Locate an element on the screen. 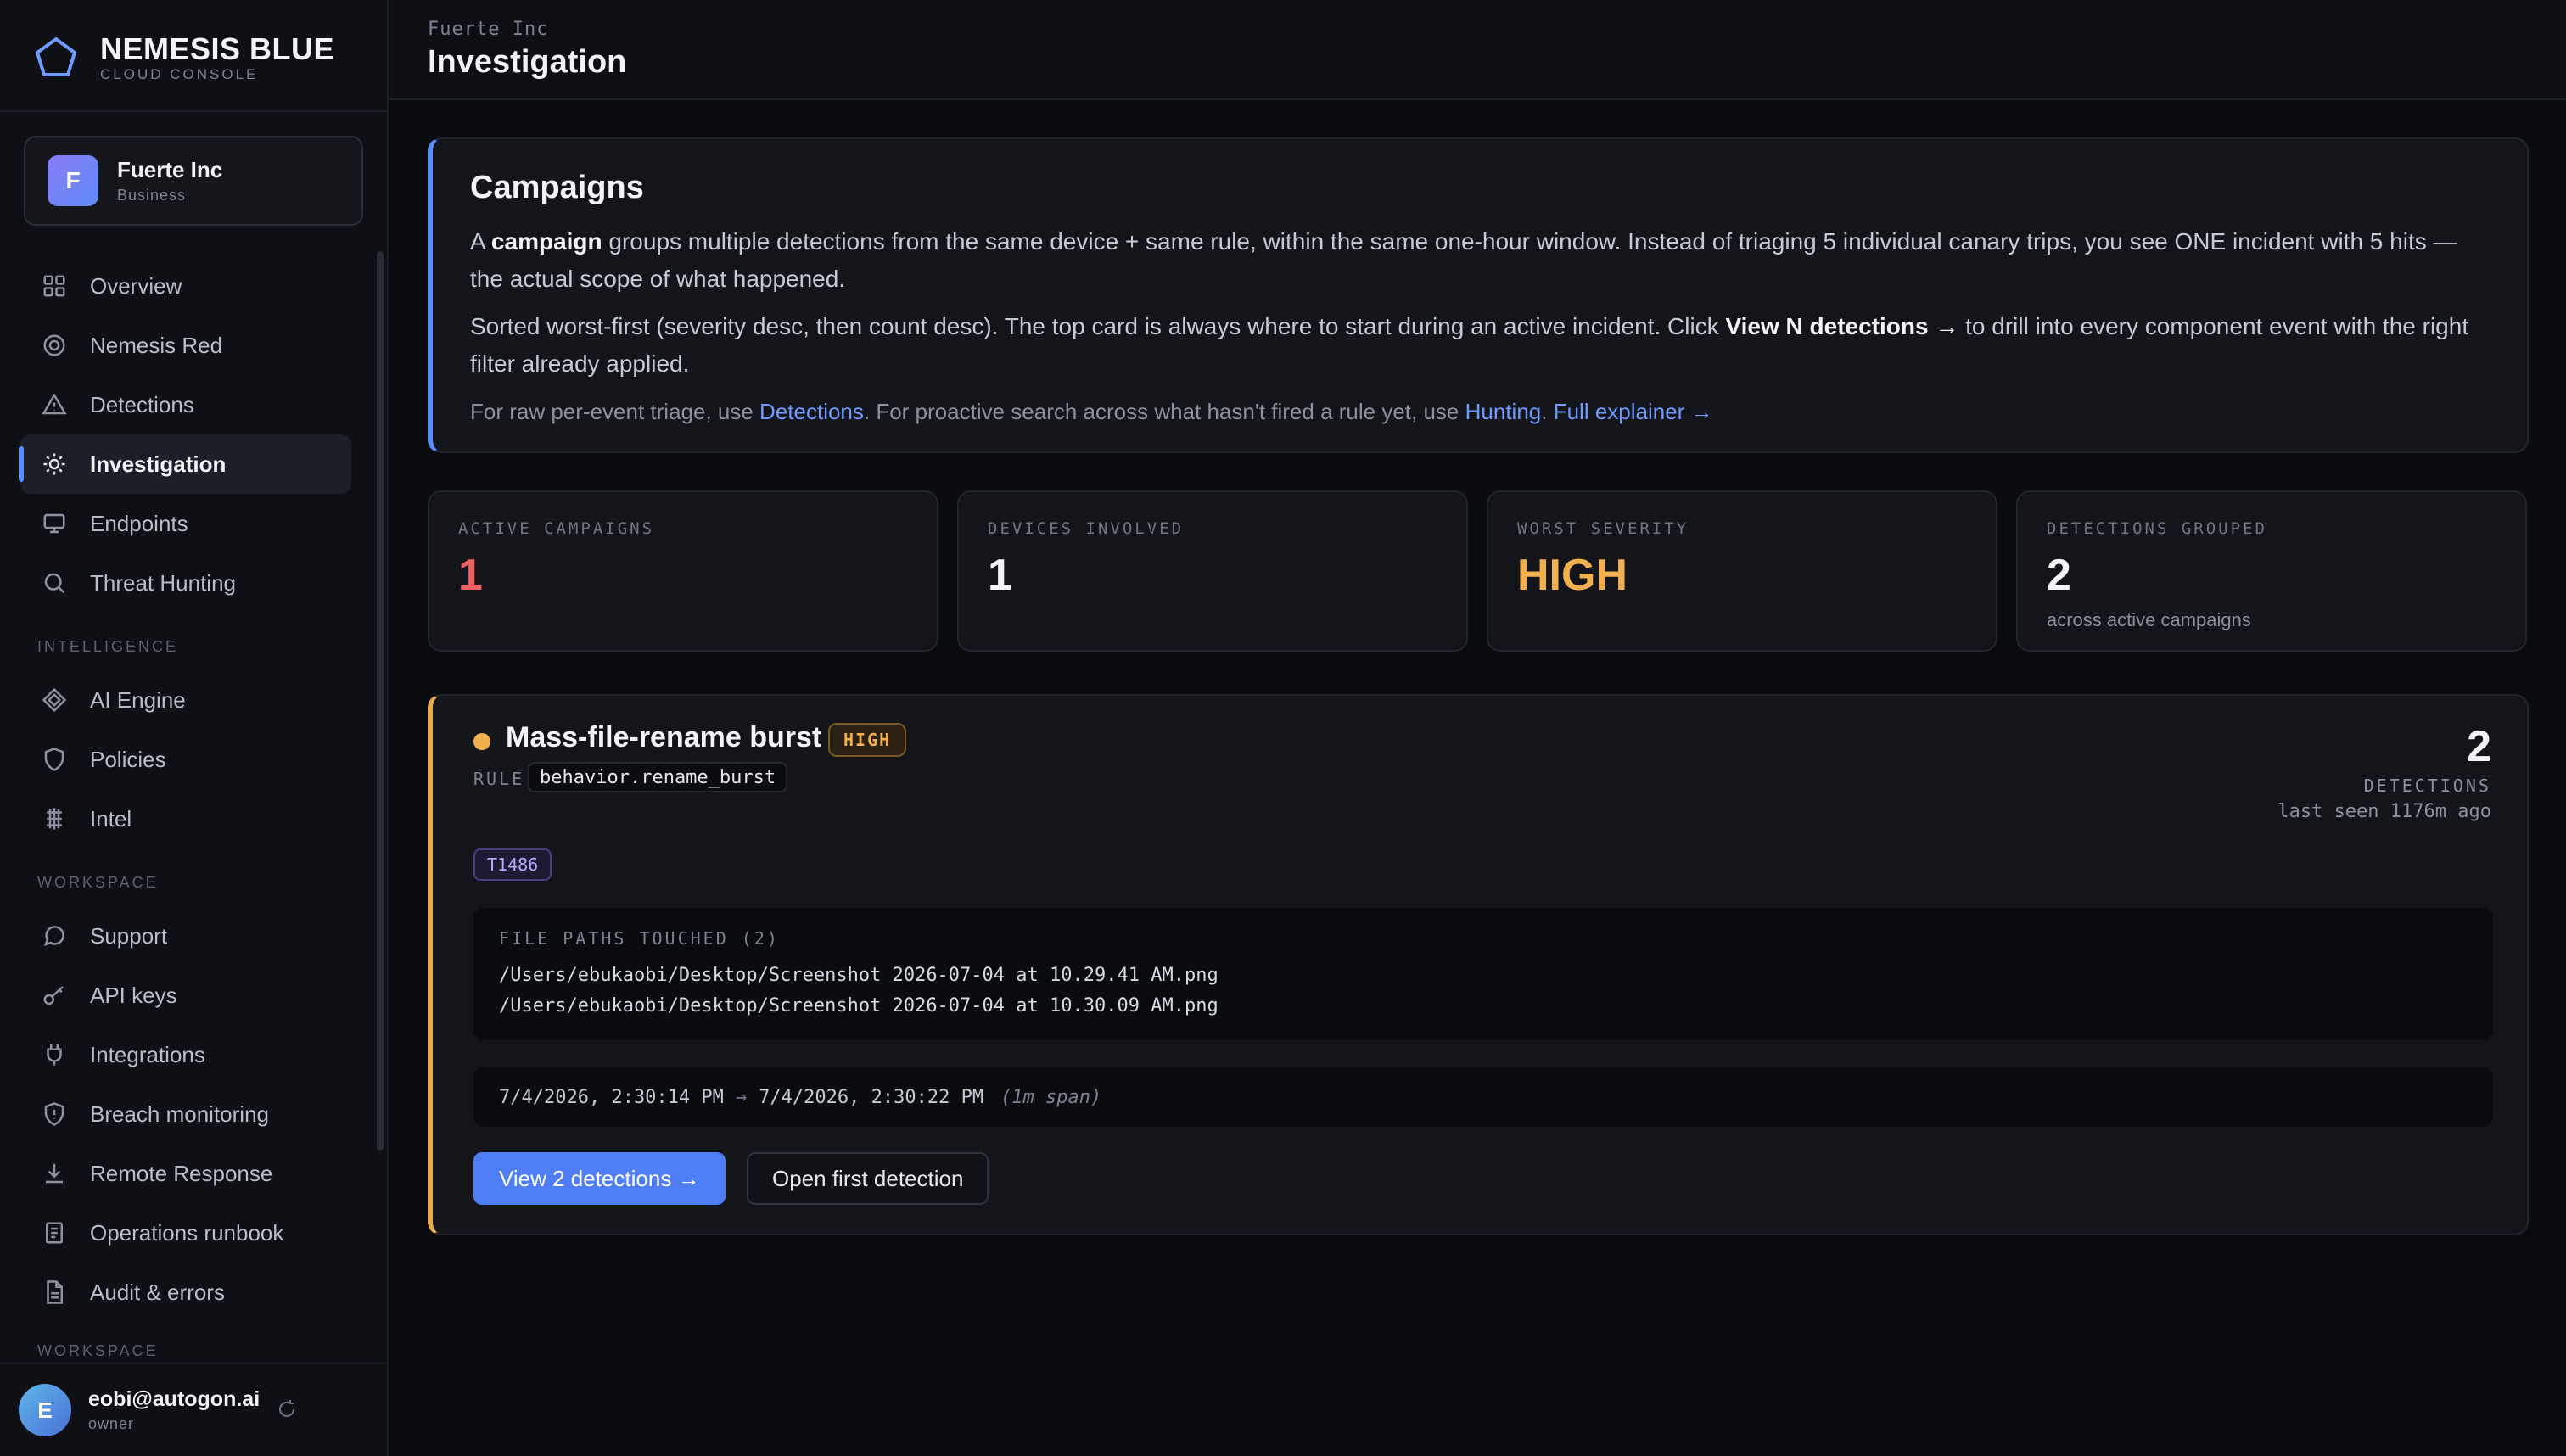 This screenshot has width=2566, height=1456. sidebar-item-label: Operations runbook is located at coordinates (187, 1232).